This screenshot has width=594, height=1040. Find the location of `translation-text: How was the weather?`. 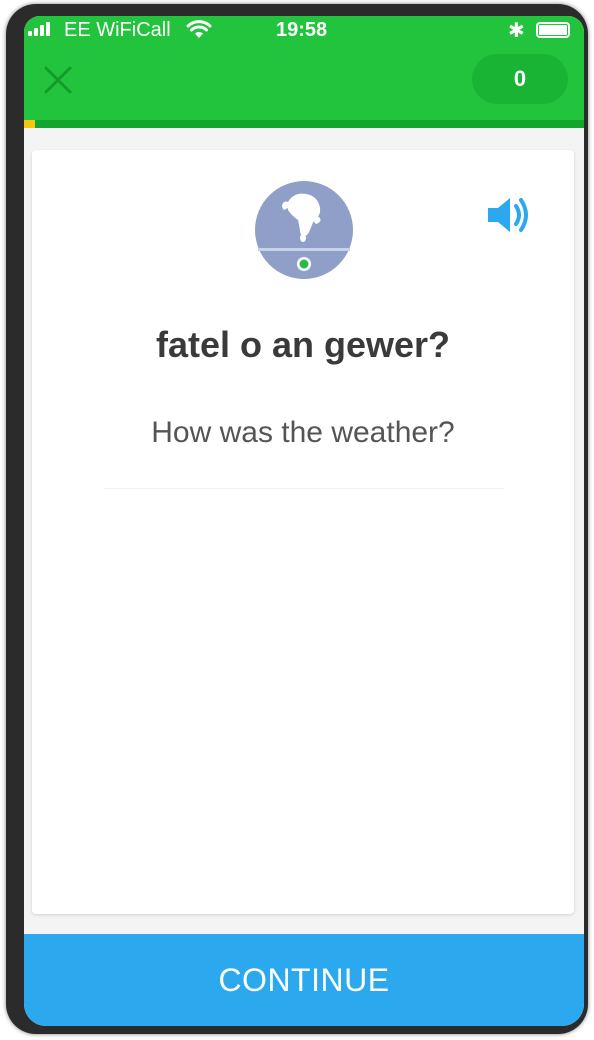

translation-text: How was the weather? is located at coordinates (303, 432).